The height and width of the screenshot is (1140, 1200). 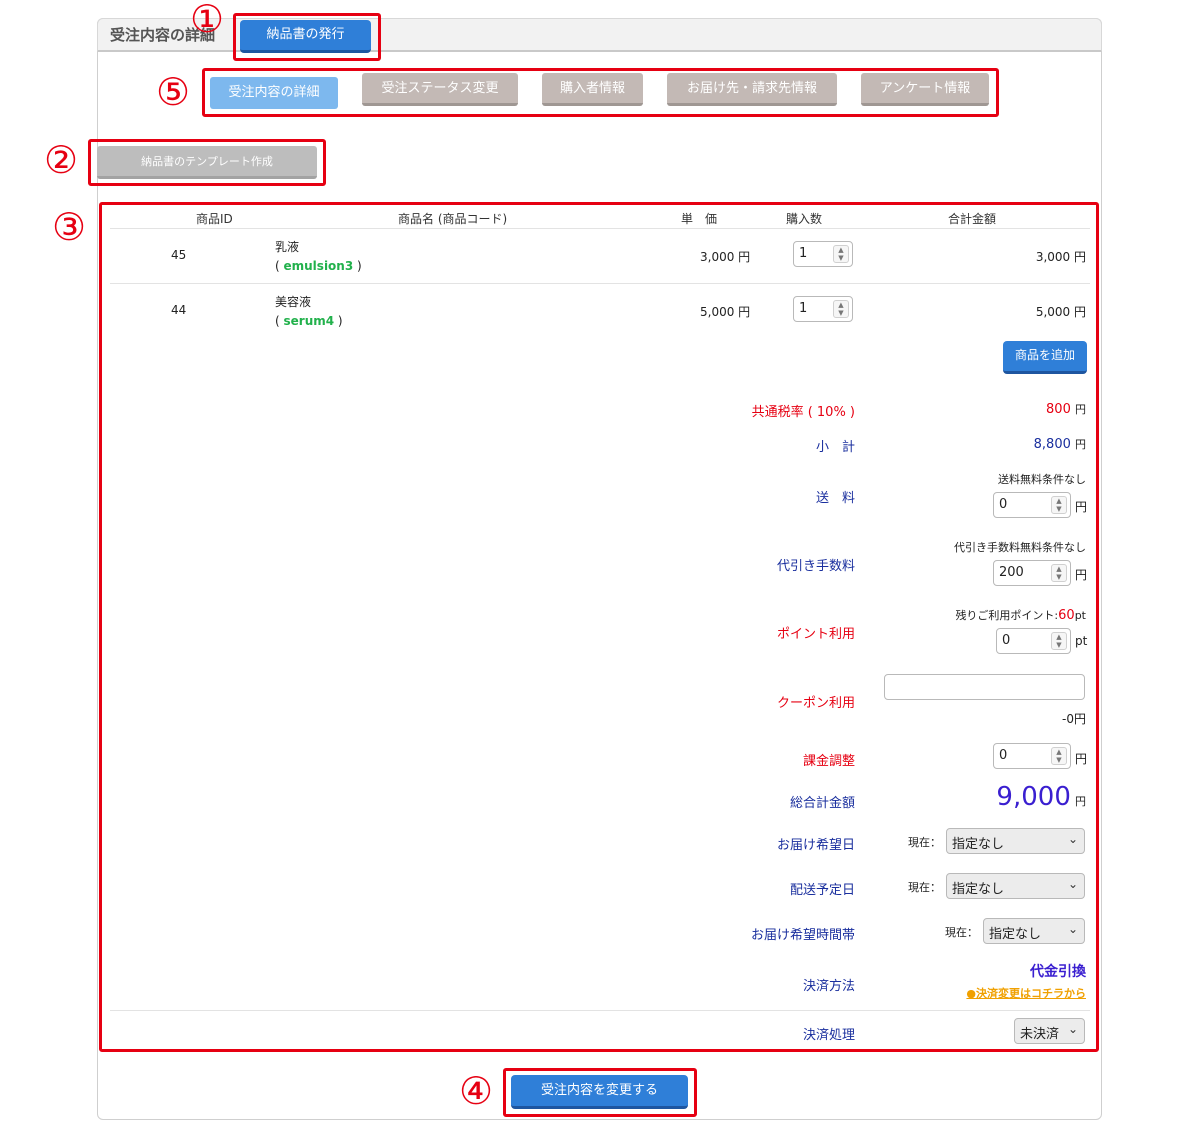 I want to click on tab-order-detail: 受注内容の詳細, so click(x=274, y=93).